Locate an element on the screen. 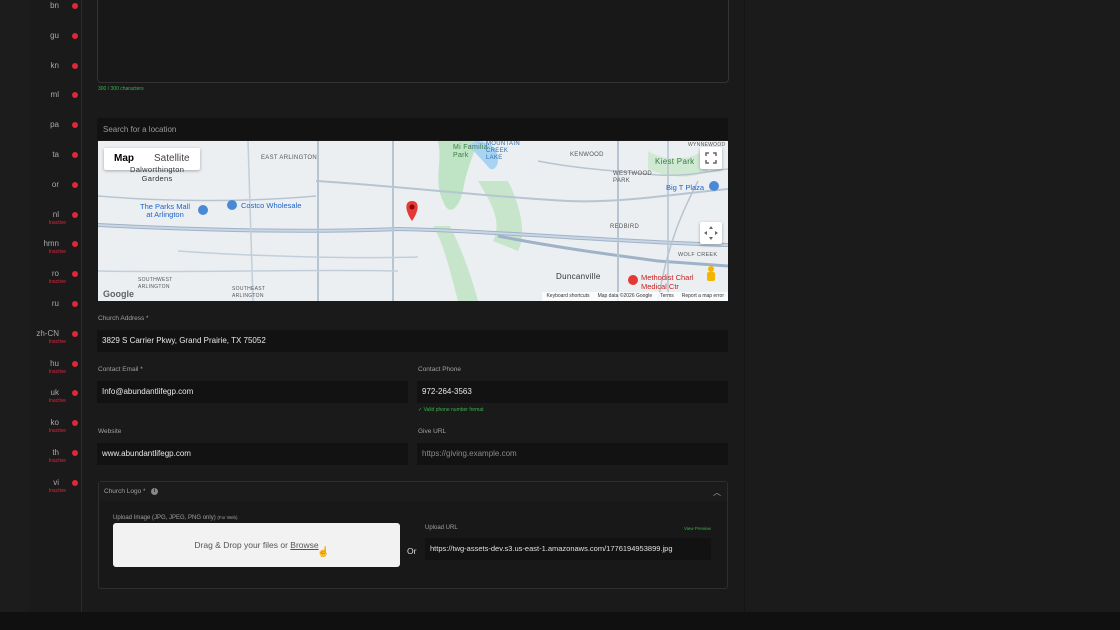 The image size is (1120, 630). language-item: ro Inactive is located at coordinates (55, 280).